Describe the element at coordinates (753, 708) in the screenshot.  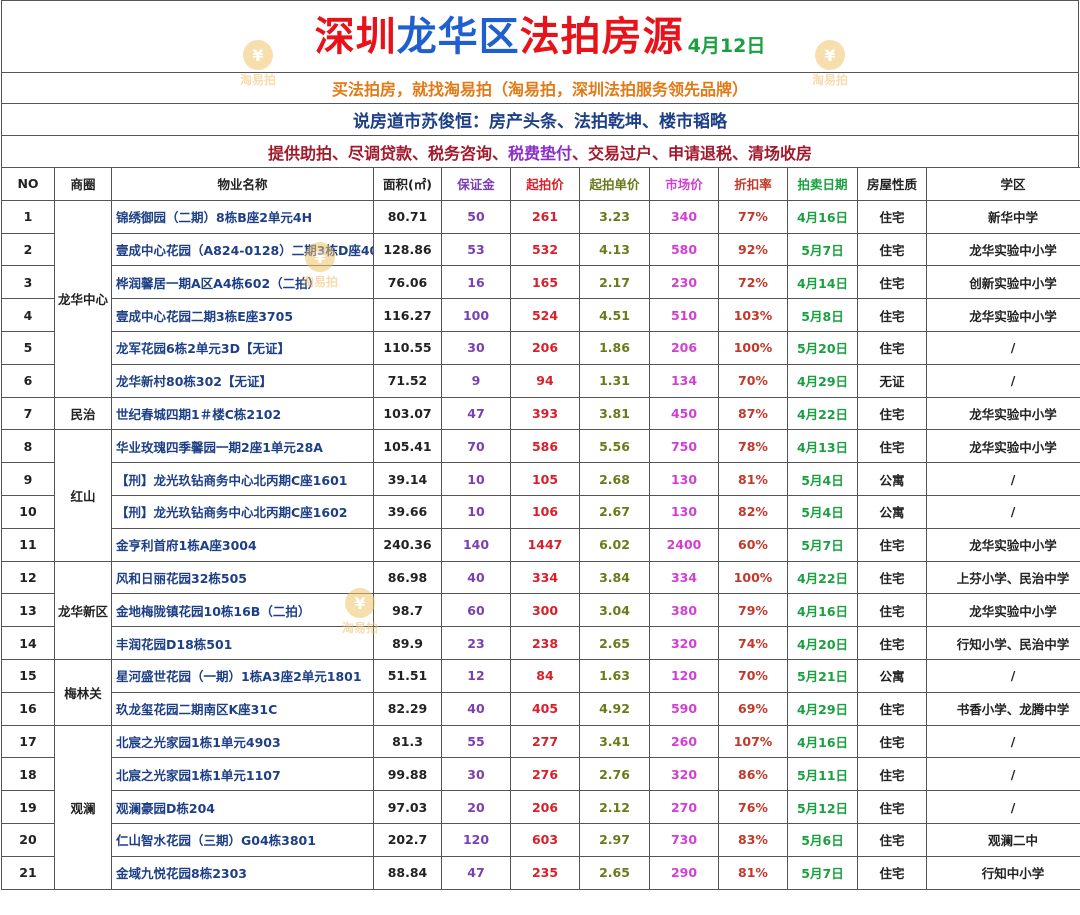
I see `row-discount: 69%` at that location.